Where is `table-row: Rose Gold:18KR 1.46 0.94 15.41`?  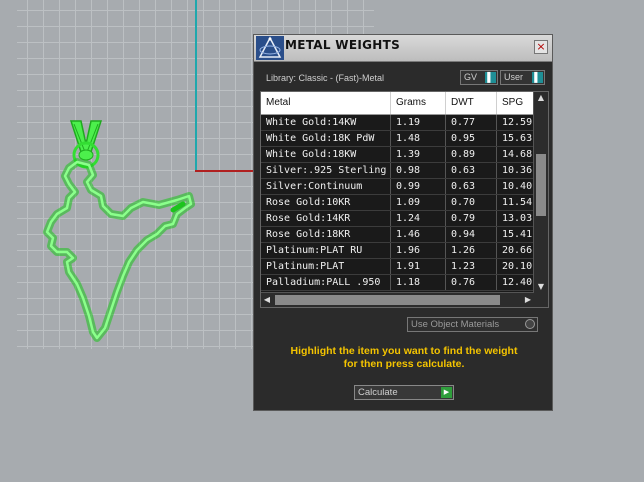
table-row: Rose Gold:18KR 1.46 0.94 15.41 is located at coordinates (397, 235).